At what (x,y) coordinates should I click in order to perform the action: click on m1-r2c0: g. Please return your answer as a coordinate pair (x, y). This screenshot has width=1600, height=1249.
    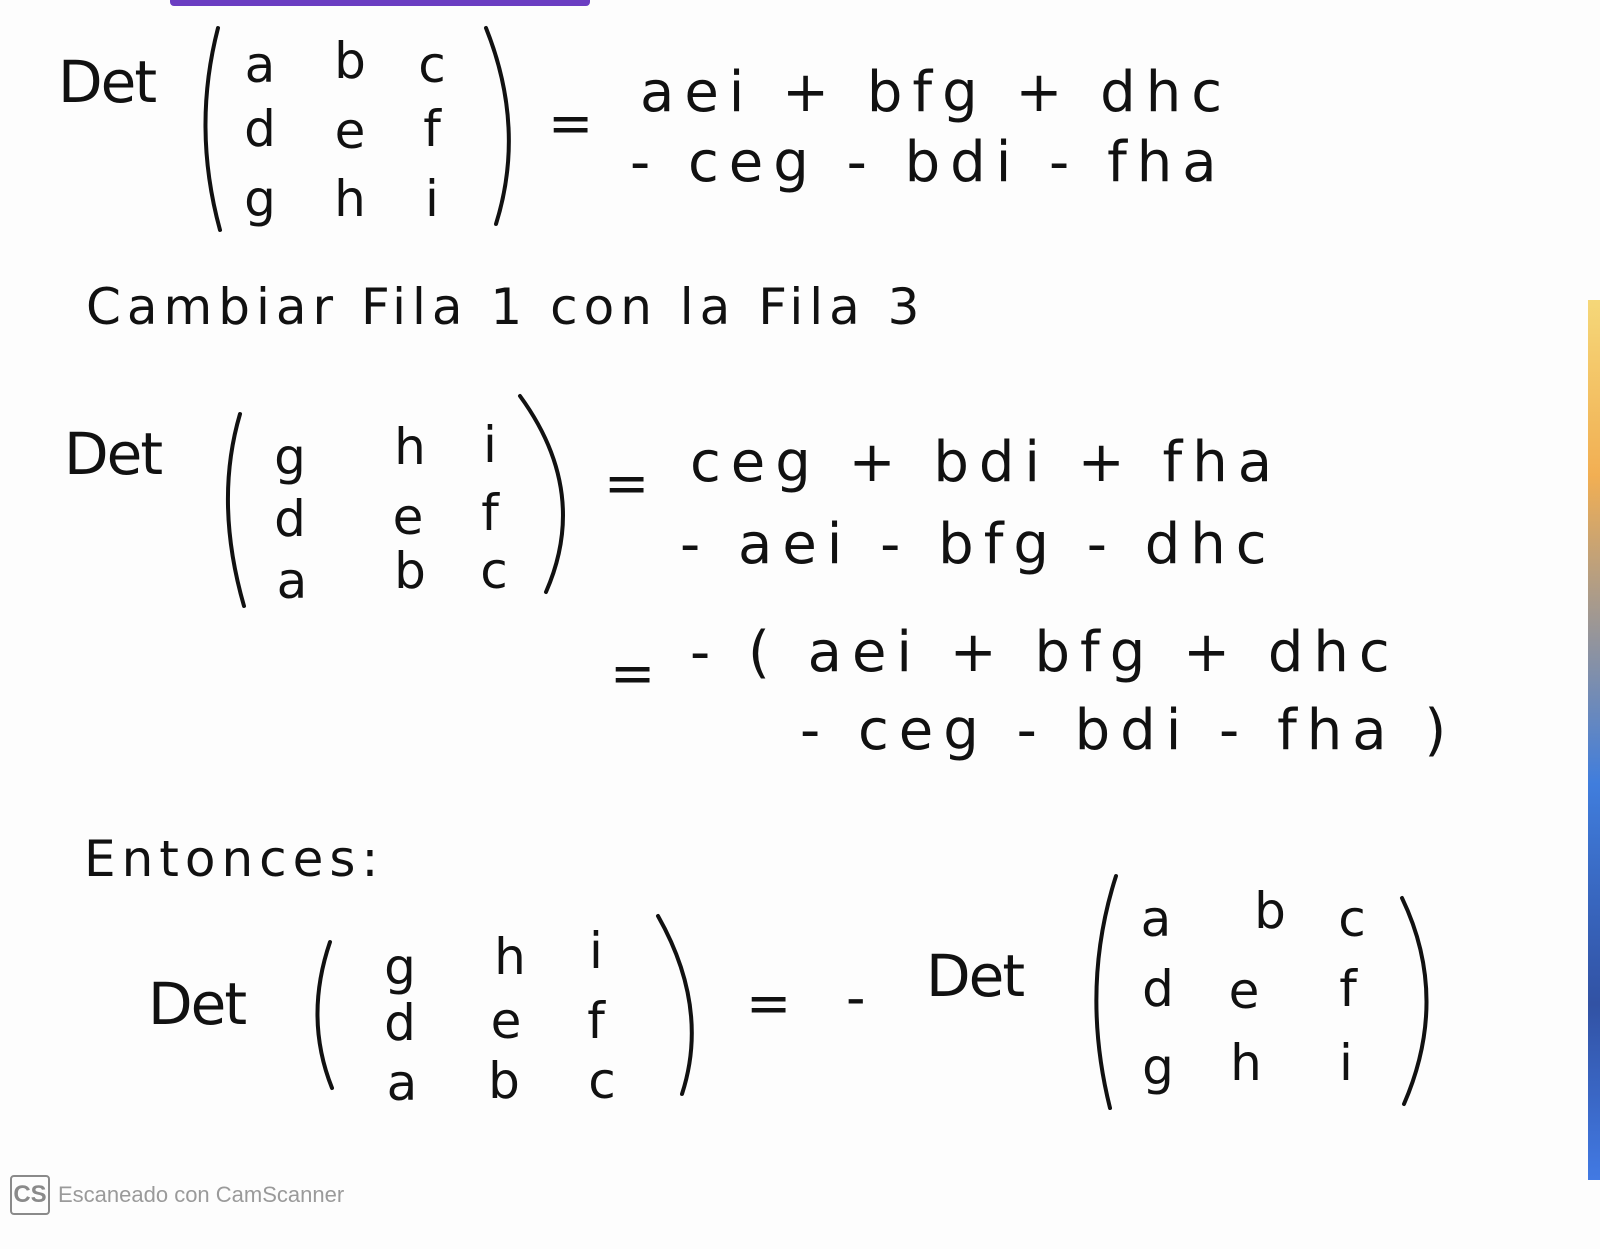
    Looking at the image, I should click on (260, 199).